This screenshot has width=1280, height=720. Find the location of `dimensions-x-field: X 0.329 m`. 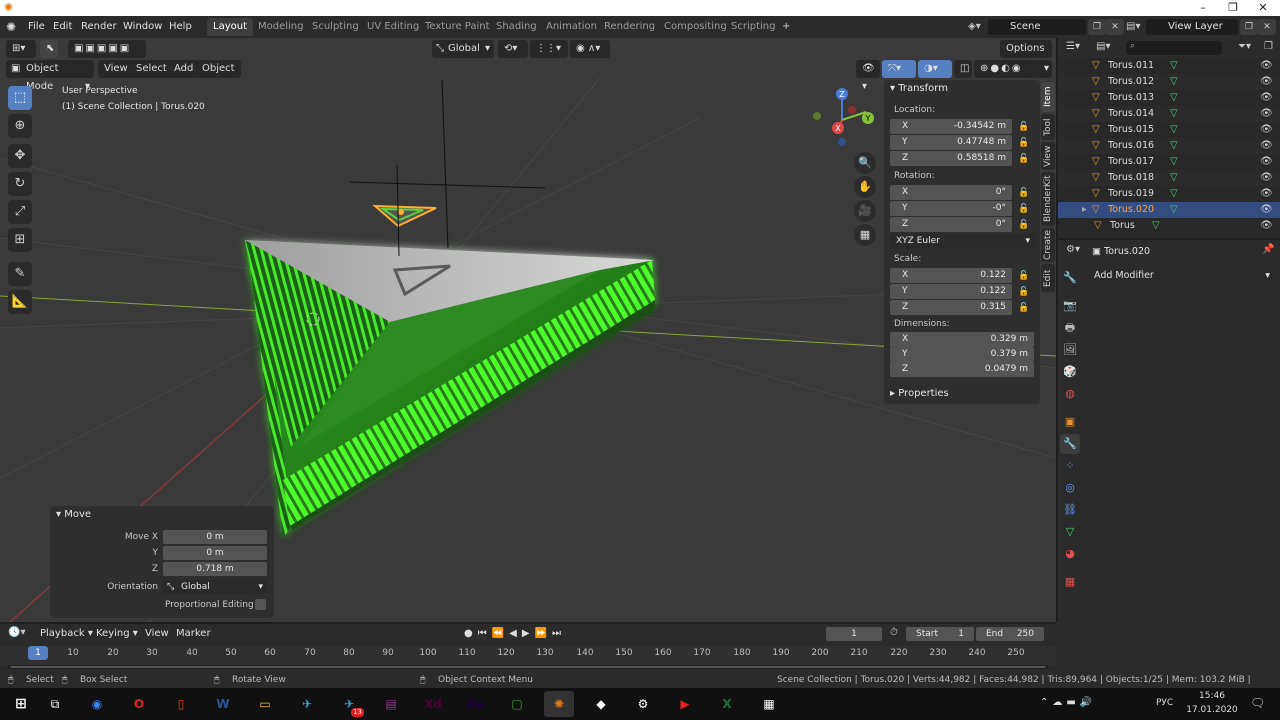

dimensions-x-field: X 0.329 m is located at coordinates (962, 339).